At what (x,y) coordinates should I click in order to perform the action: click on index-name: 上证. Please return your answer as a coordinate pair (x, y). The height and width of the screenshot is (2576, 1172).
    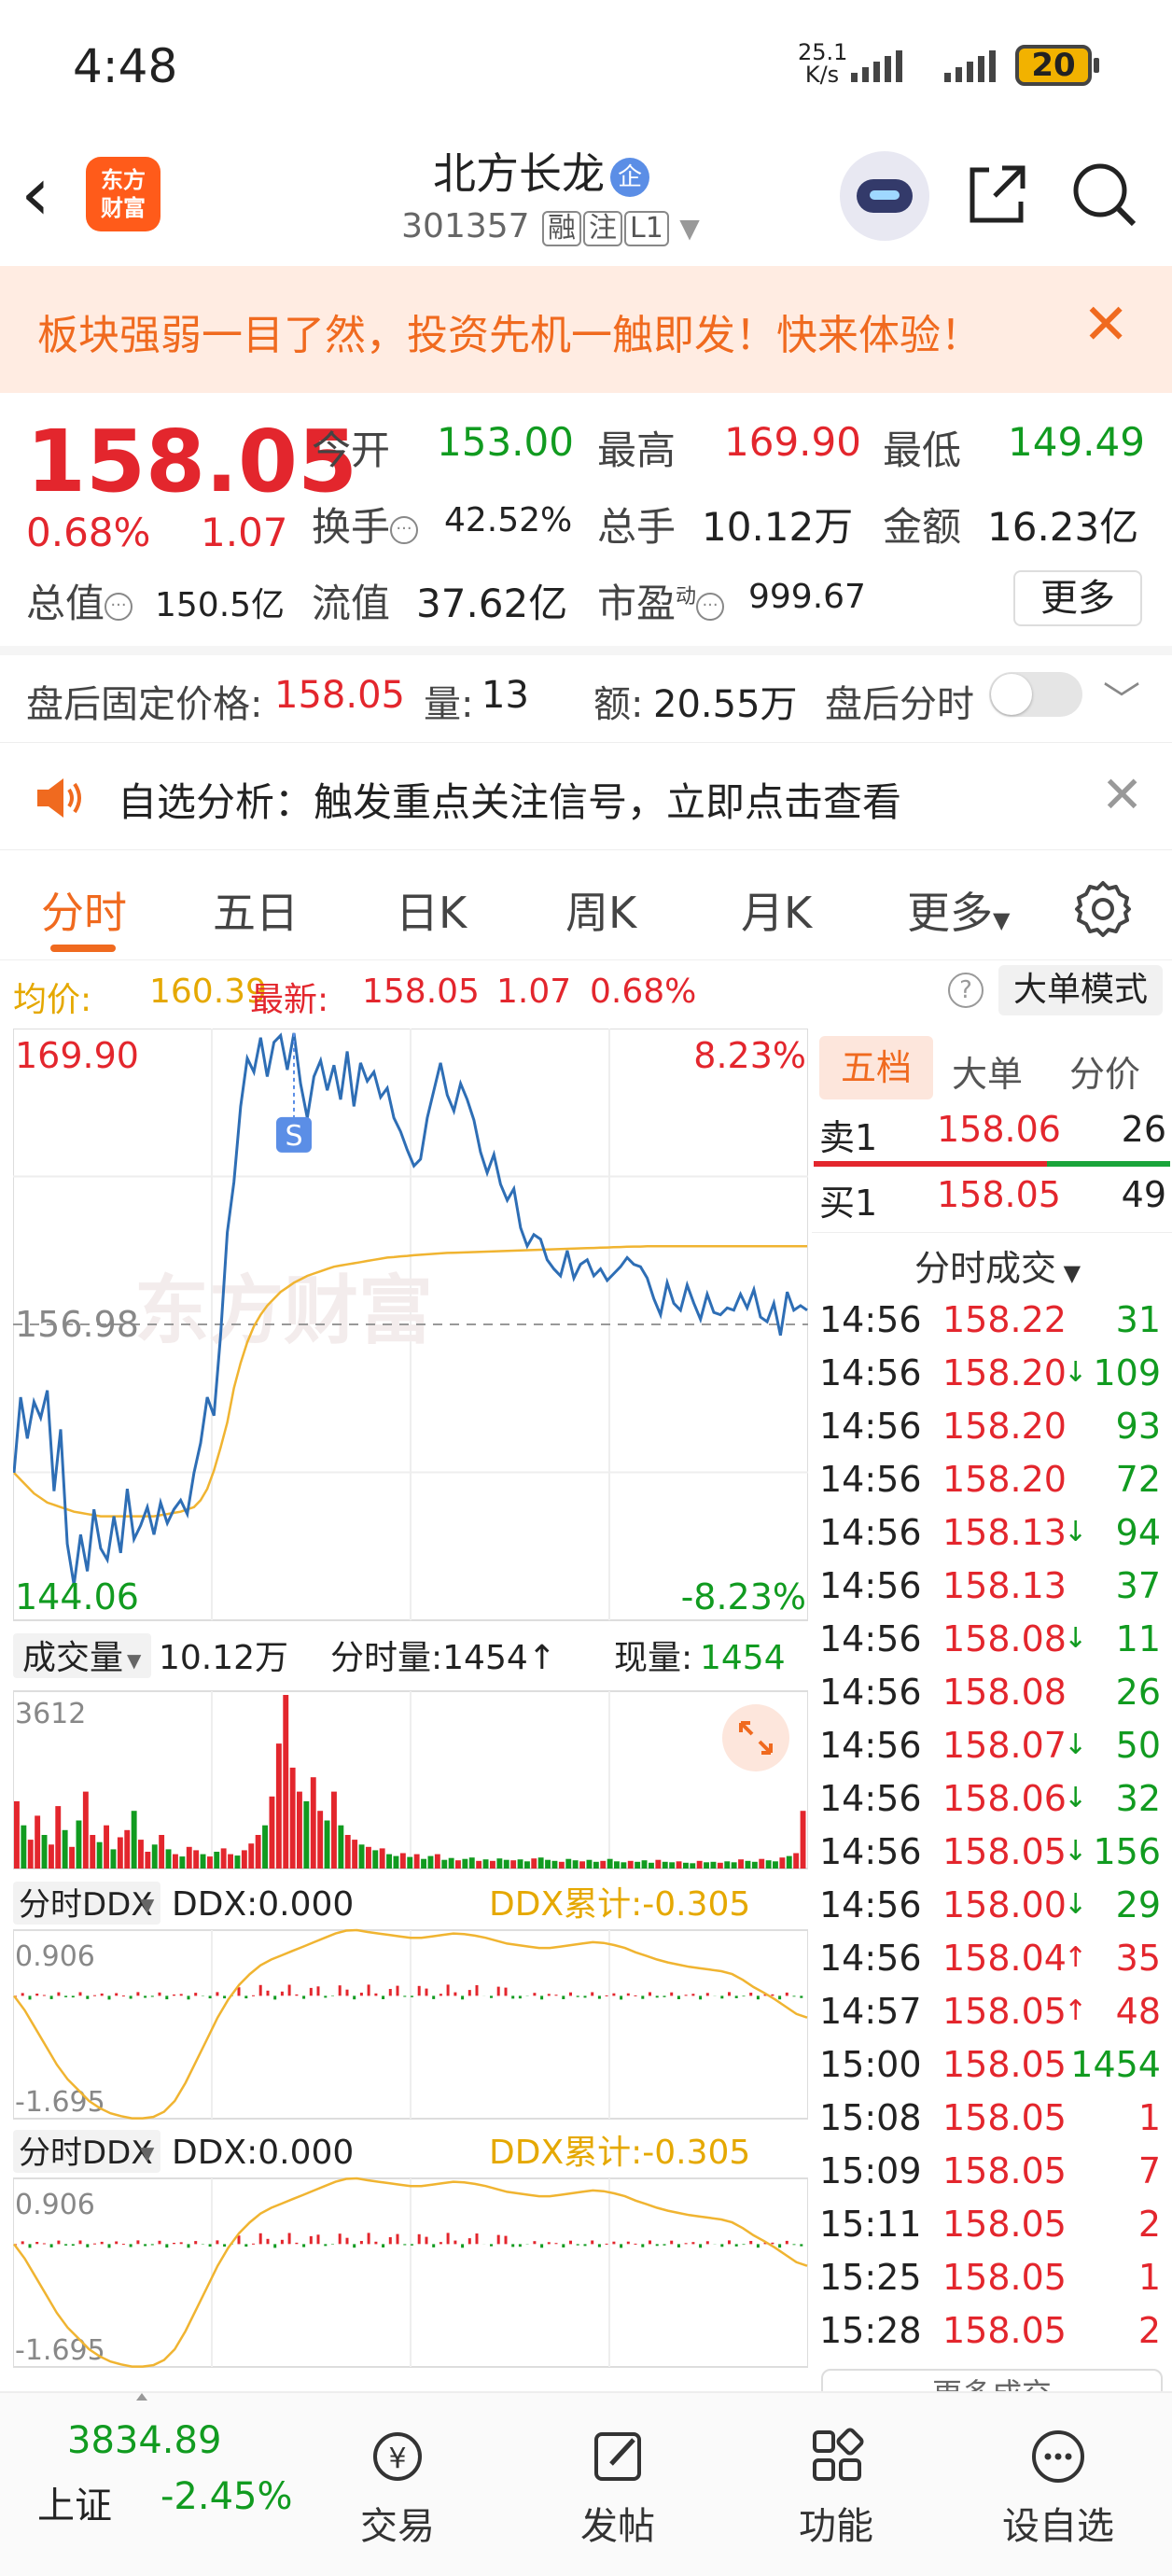
    Looking at the image, I should click on (74, 2502).